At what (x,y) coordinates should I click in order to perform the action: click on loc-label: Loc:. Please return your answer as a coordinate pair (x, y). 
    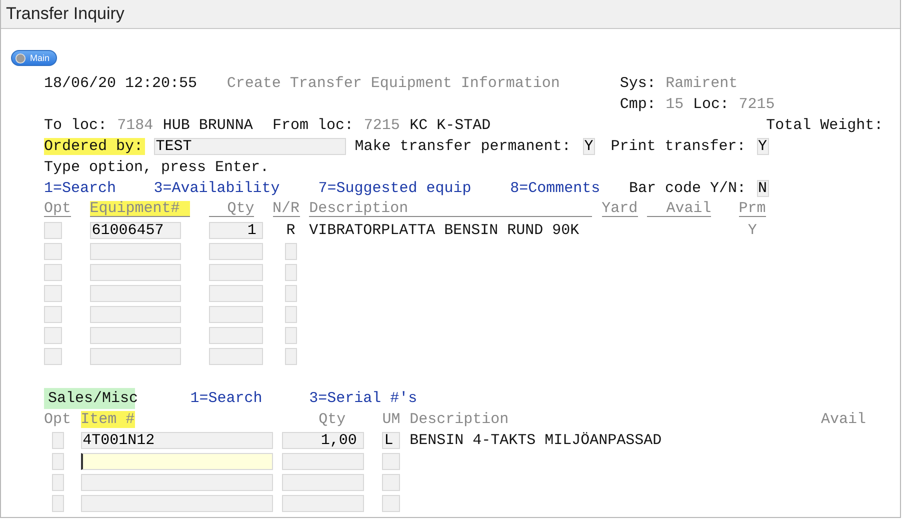
    Looking at the image, I should click on (711, 104).